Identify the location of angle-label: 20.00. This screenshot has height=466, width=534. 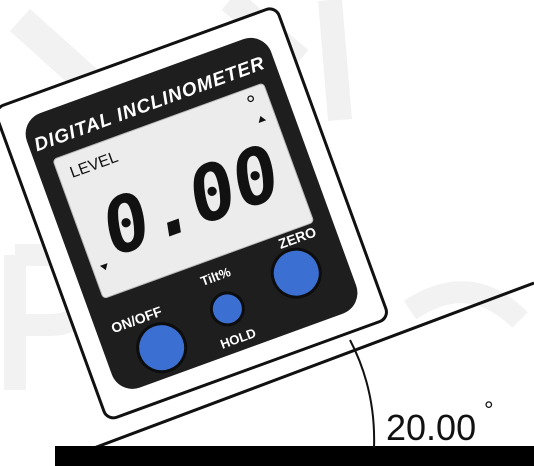
(431, 427).